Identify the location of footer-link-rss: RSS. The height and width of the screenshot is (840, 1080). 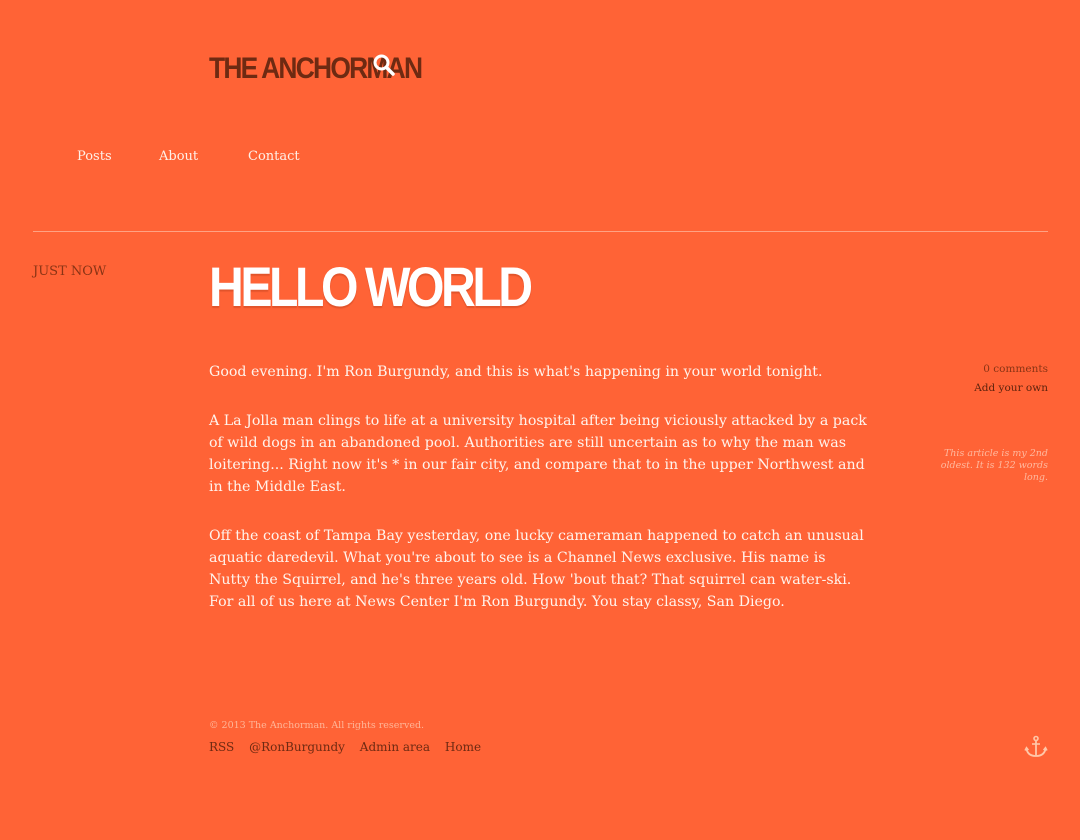
(221, 747).